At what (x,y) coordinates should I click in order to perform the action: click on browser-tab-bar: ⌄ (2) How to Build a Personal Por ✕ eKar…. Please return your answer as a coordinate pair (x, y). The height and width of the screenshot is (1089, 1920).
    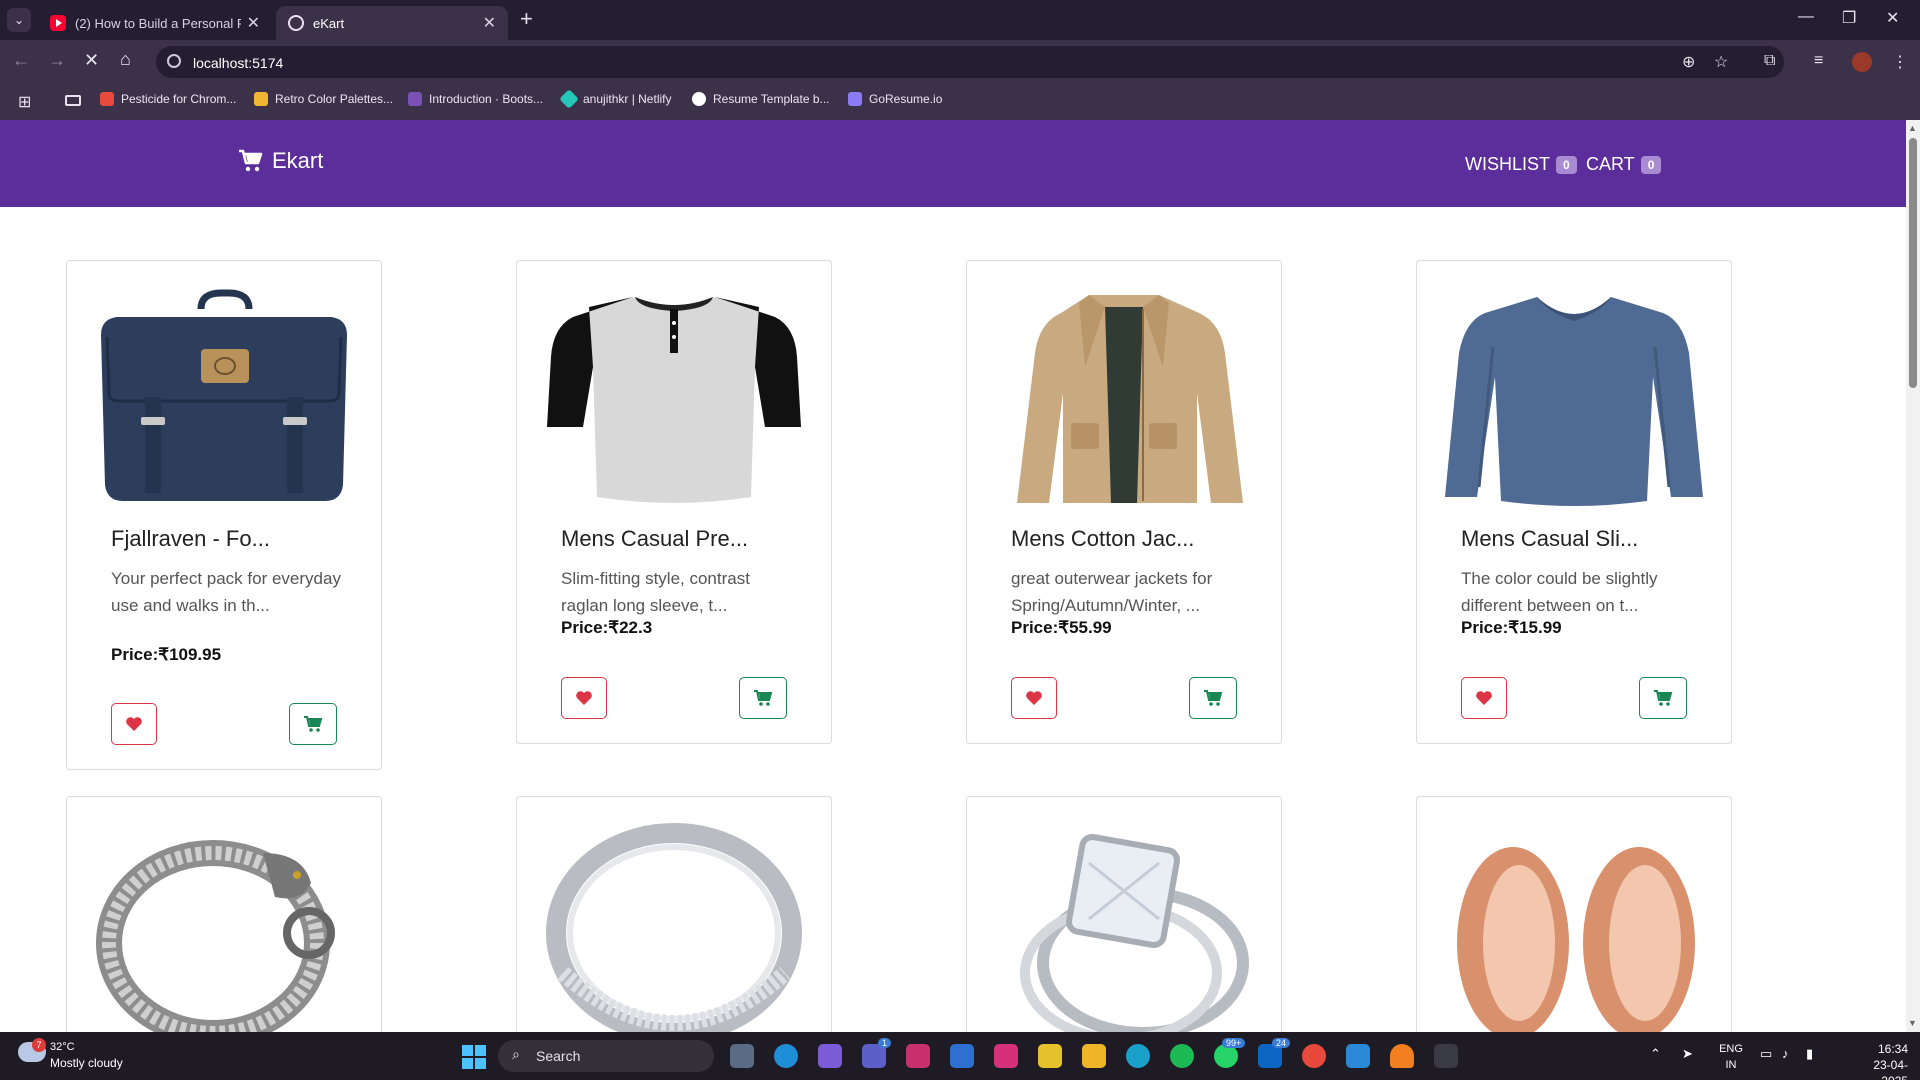
    Looking at the image, I should click on (960, 20).